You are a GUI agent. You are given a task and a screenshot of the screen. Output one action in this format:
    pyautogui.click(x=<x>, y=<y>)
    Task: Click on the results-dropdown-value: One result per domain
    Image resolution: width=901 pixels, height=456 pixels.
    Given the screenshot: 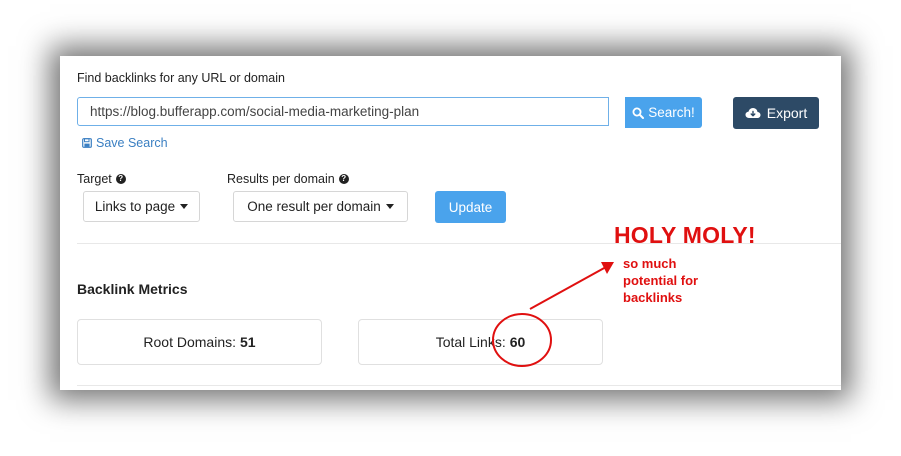 What is the action you would take?
    pyautogui.click(x=314, y=206)
    